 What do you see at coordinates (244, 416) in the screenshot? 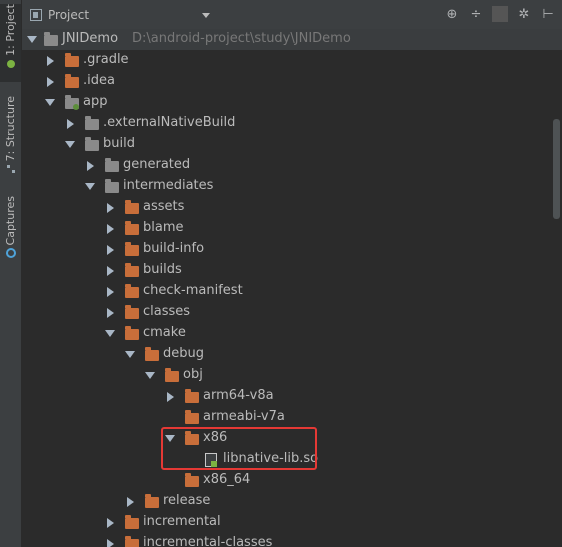
I see `tree-item-label: armeabi-v7a` at bounding box center [244, 416].